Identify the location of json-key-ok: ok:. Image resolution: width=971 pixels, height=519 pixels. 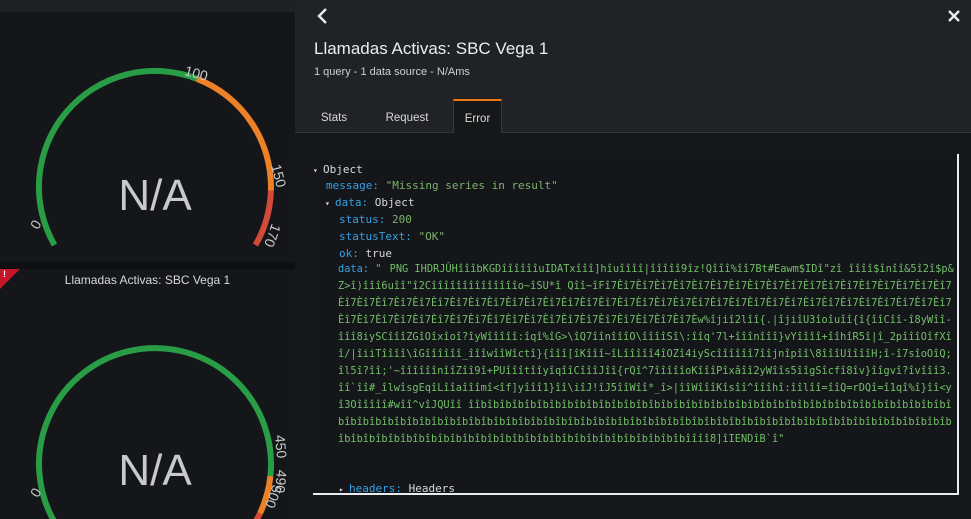
(349, 253).